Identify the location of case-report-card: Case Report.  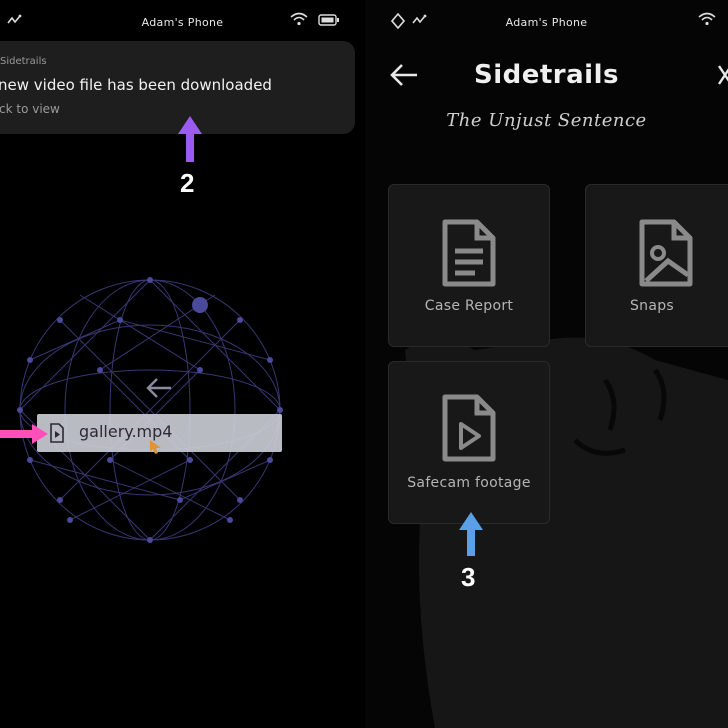
(469, 265).